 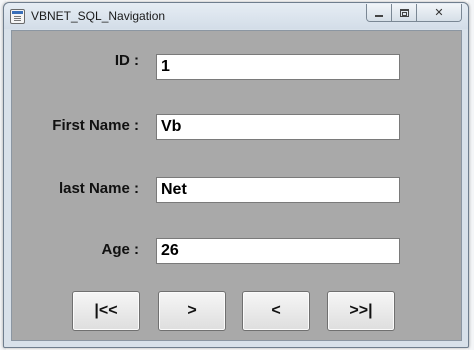 I want to click on minimize-button, so click(x=379, y=12).